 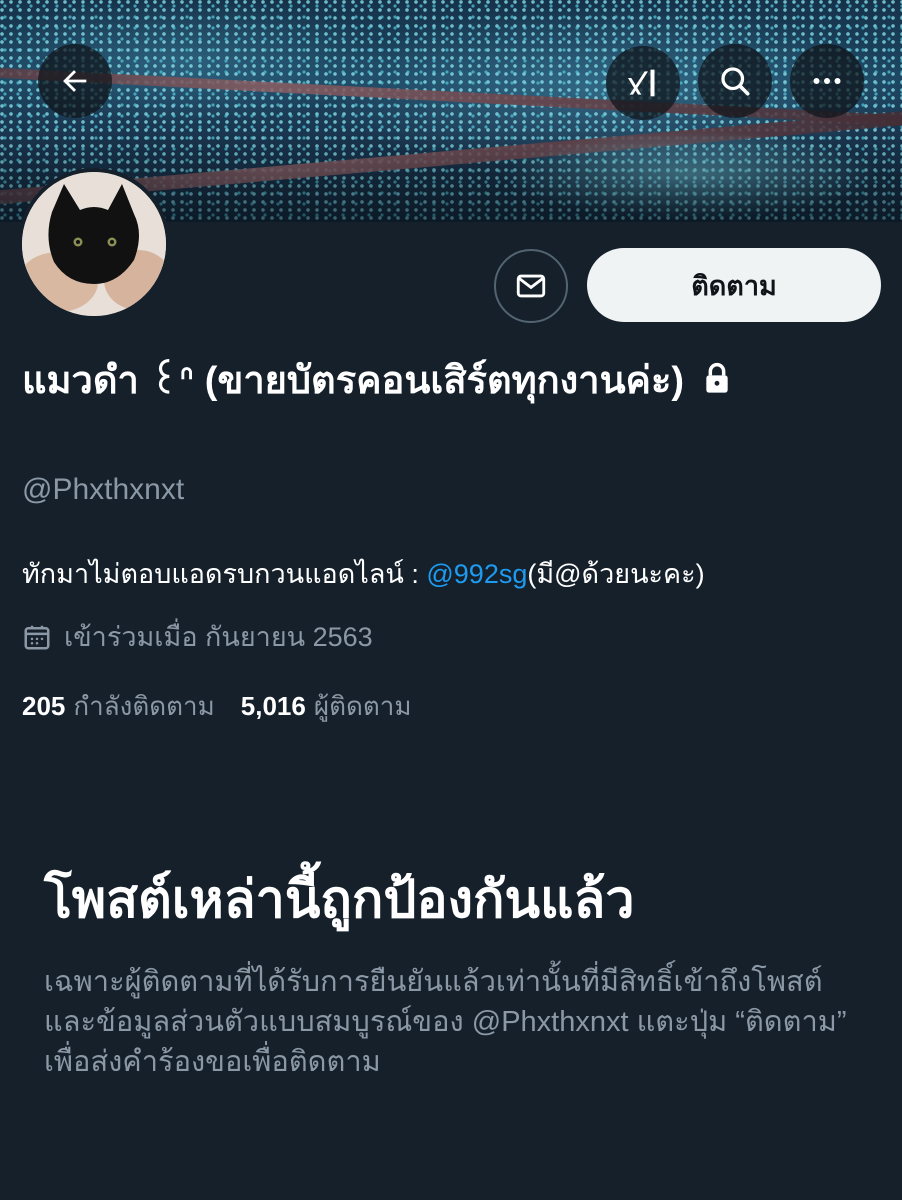 I want to click on bio-mention-link: @992sg, so click(x=476, y=574).